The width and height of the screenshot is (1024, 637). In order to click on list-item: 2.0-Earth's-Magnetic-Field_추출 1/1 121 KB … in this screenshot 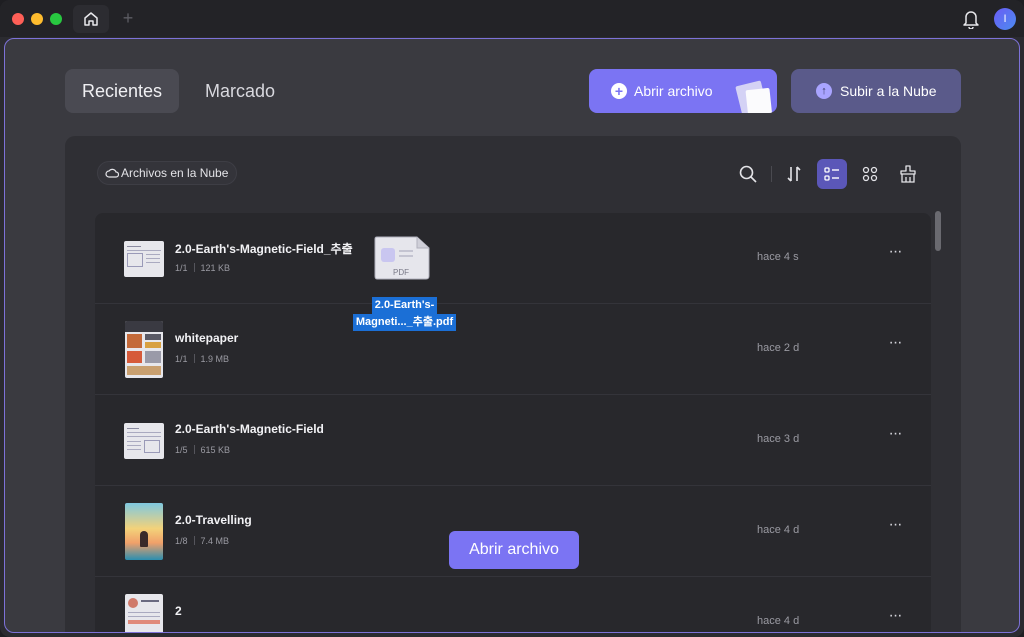, I will do `click(513, 258)`.